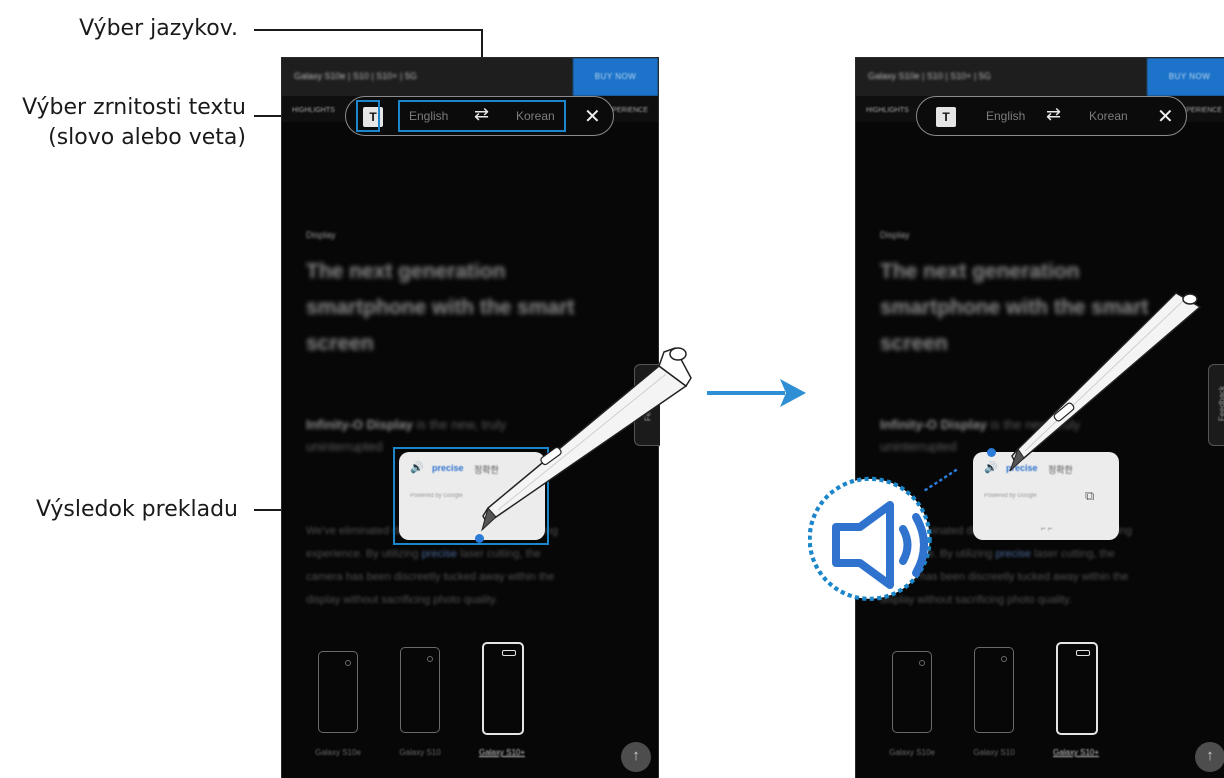 Image resolution: width=1224 pixels, height=778 pixels. Describe the element at coordinates (359, 424) in the screenshot. I see `infinity-bold: Infinity-O Display` at that location.